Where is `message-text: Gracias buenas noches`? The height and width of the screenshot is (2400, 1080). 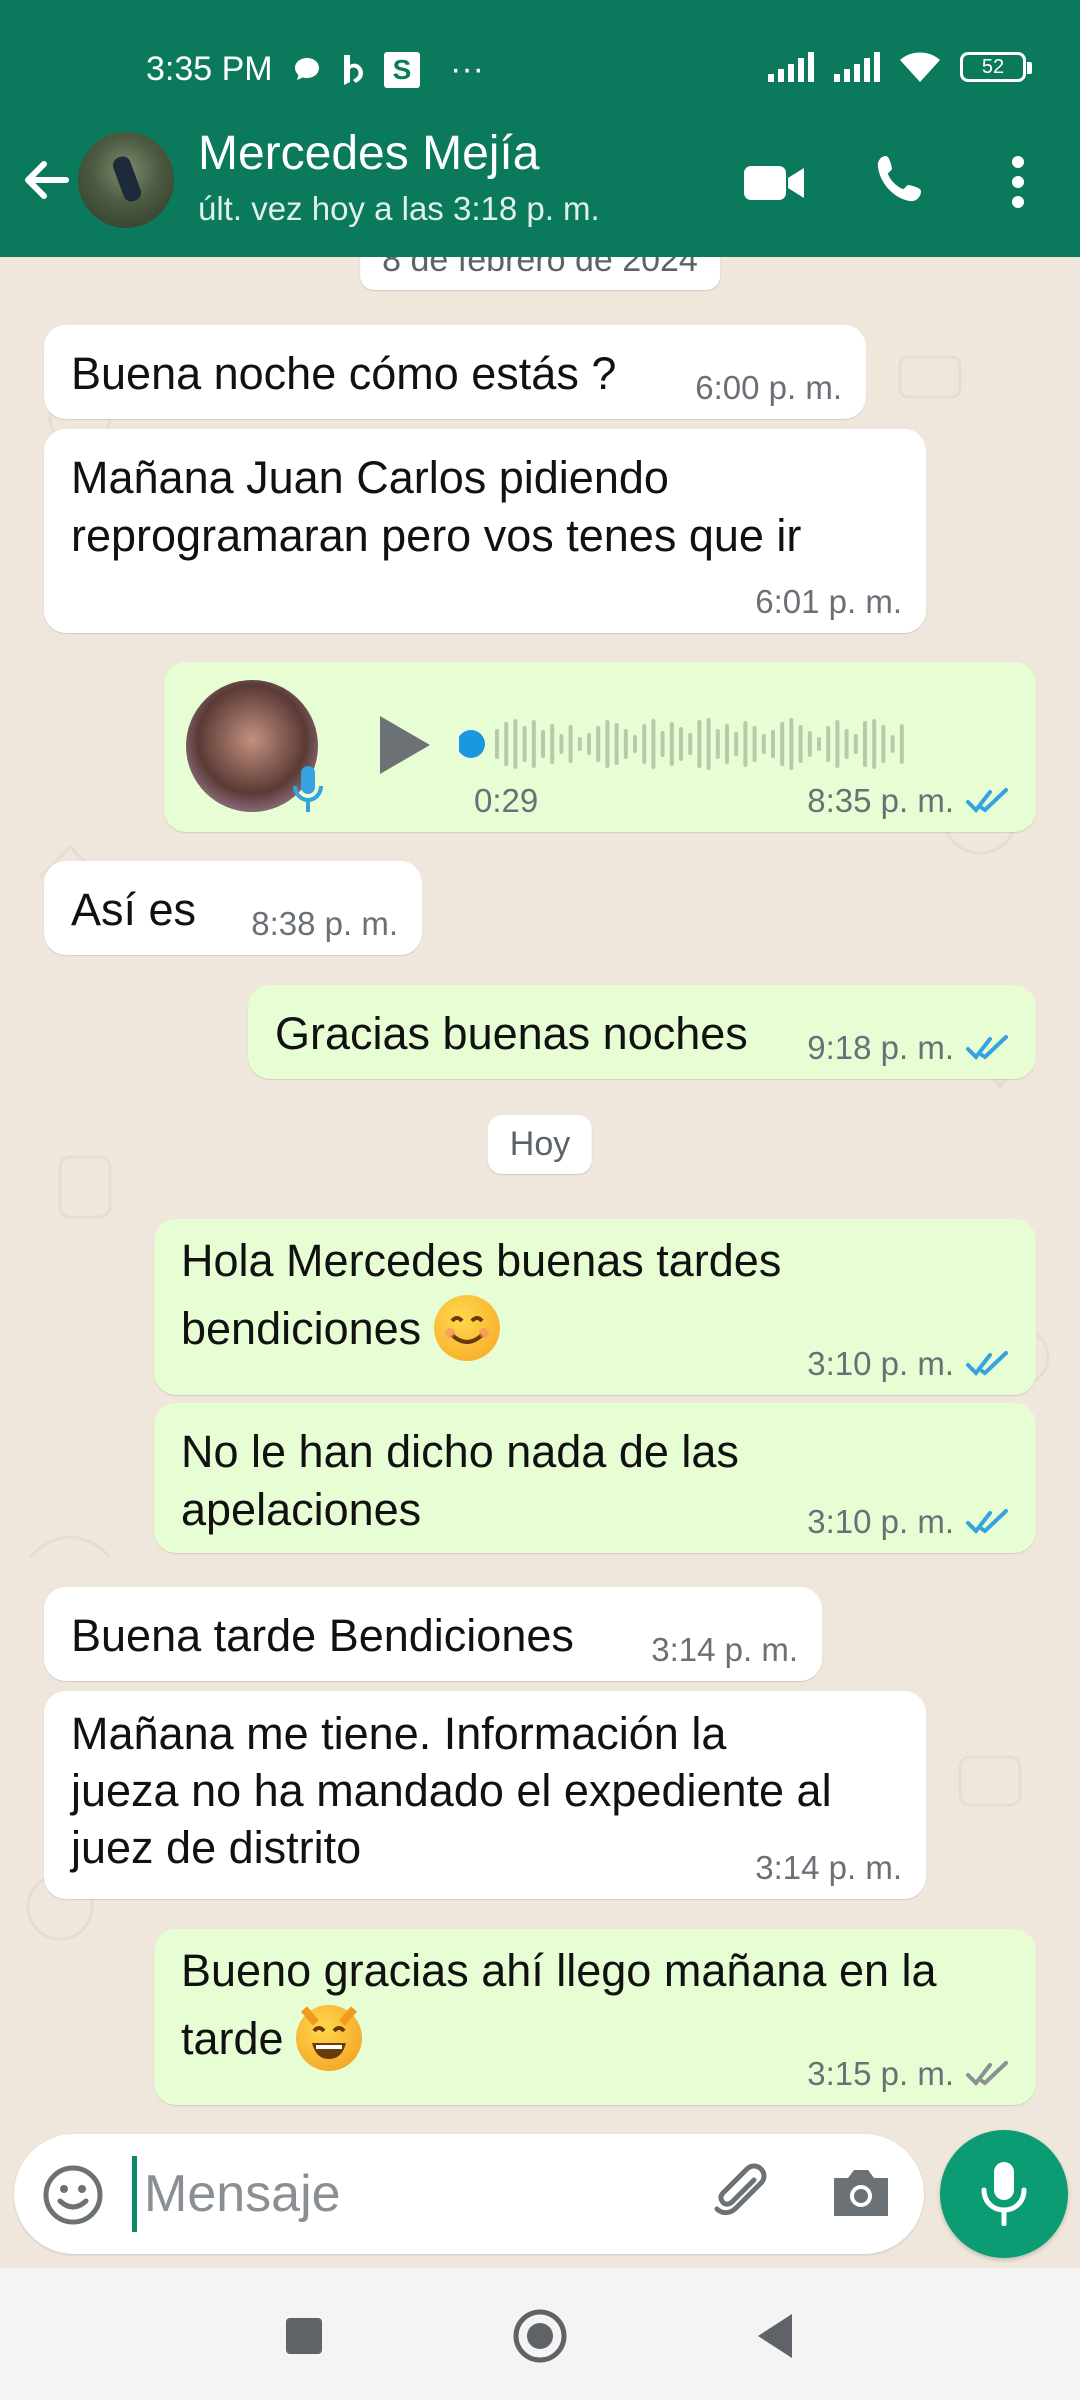 message-text: Gracias buenas noches is located at coordinates (511, 1033).